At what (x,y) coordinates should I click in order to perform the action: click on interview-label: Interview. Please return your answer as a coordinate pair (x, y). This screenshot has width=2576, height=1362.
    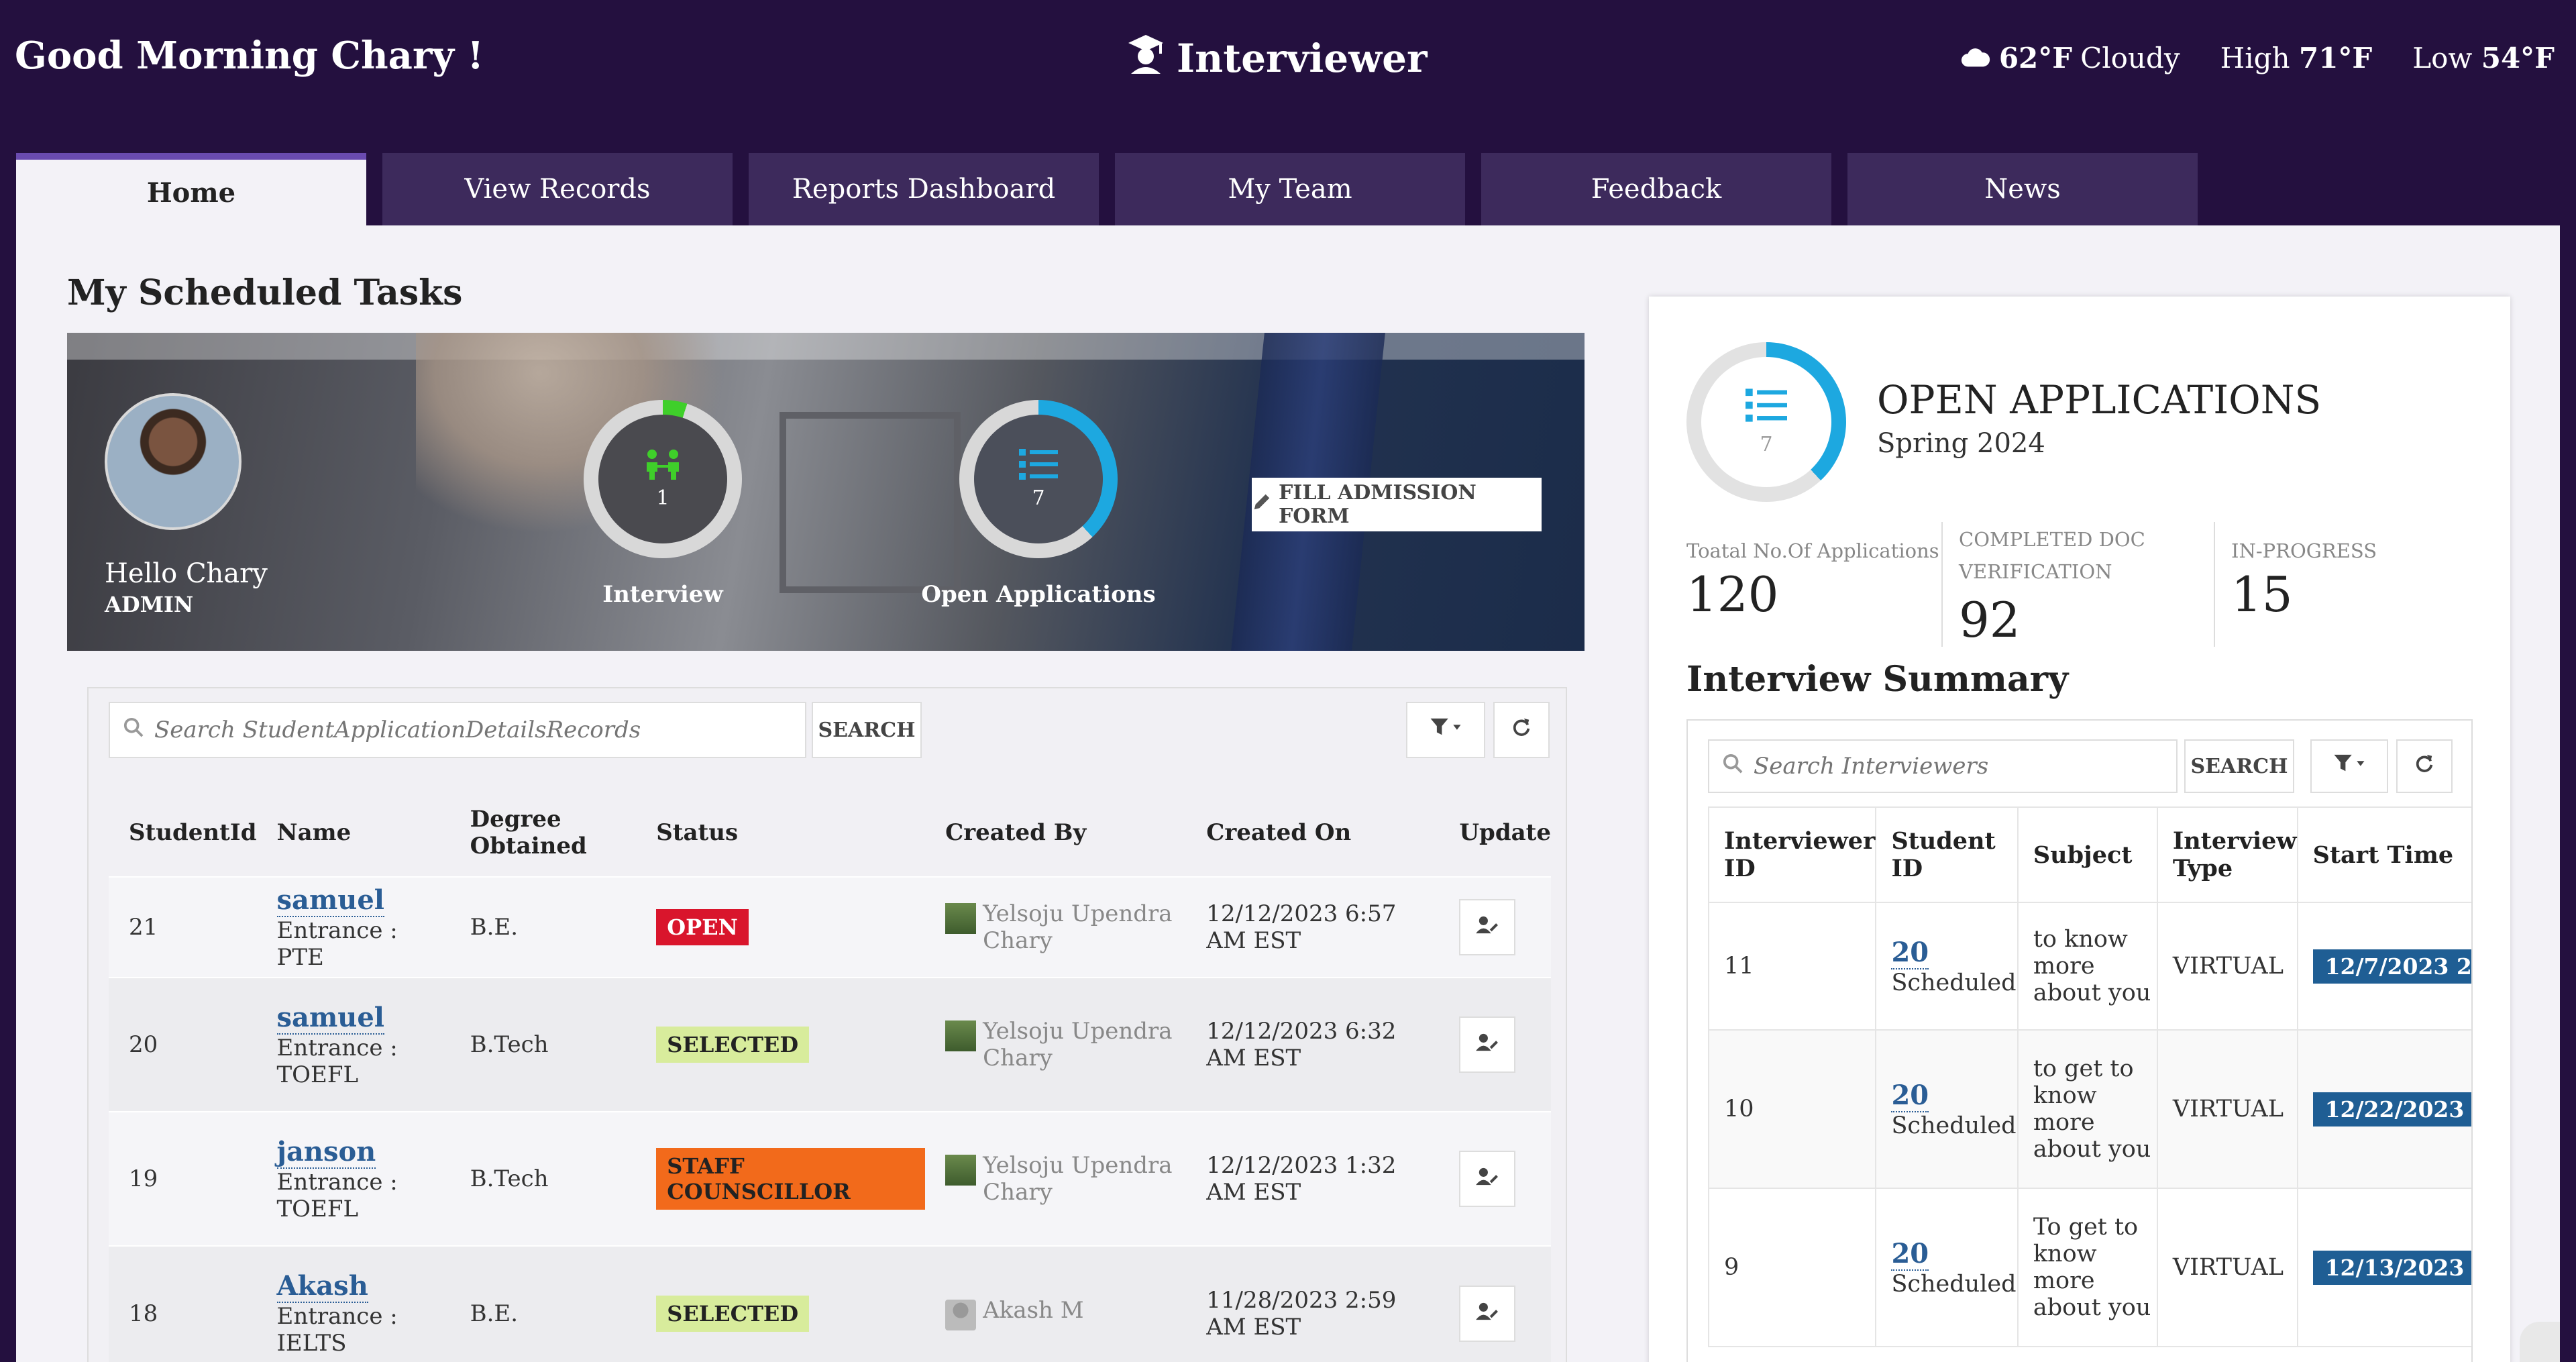
    Looking at the image, I should click on (662, 594).